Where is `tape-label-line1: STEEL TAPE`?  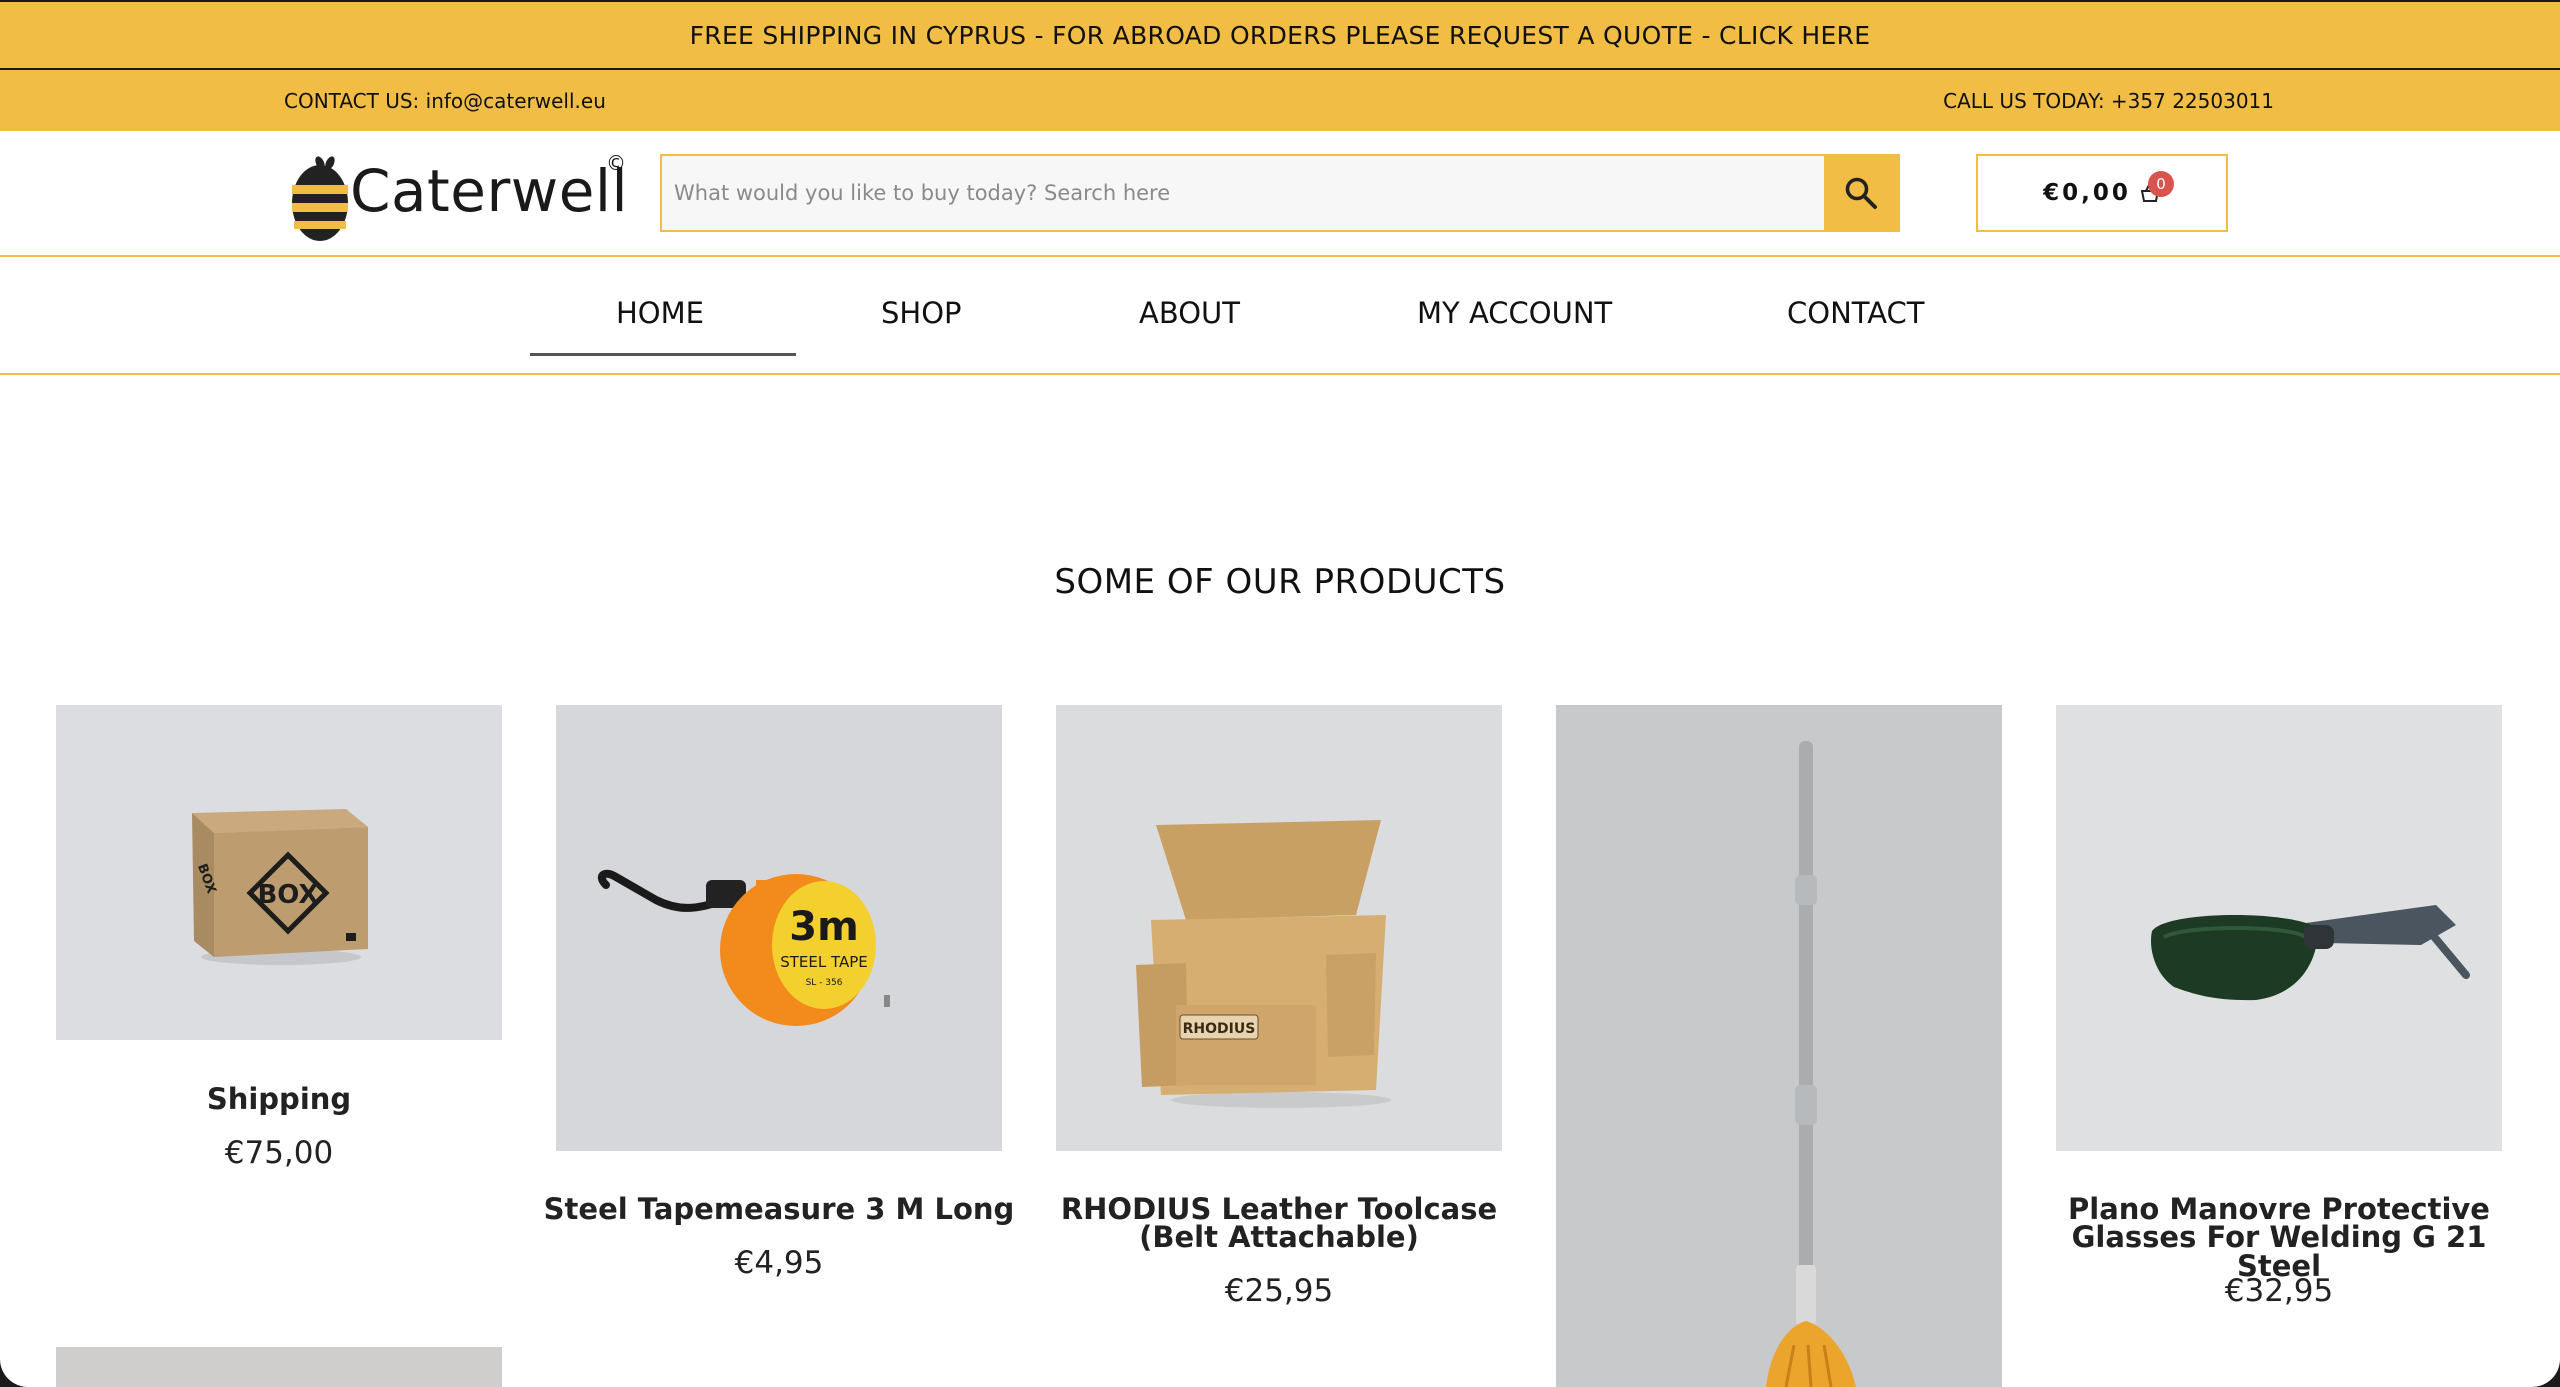
tape-label-line1: STEEL TAPE is located at coordinates (824, 962).